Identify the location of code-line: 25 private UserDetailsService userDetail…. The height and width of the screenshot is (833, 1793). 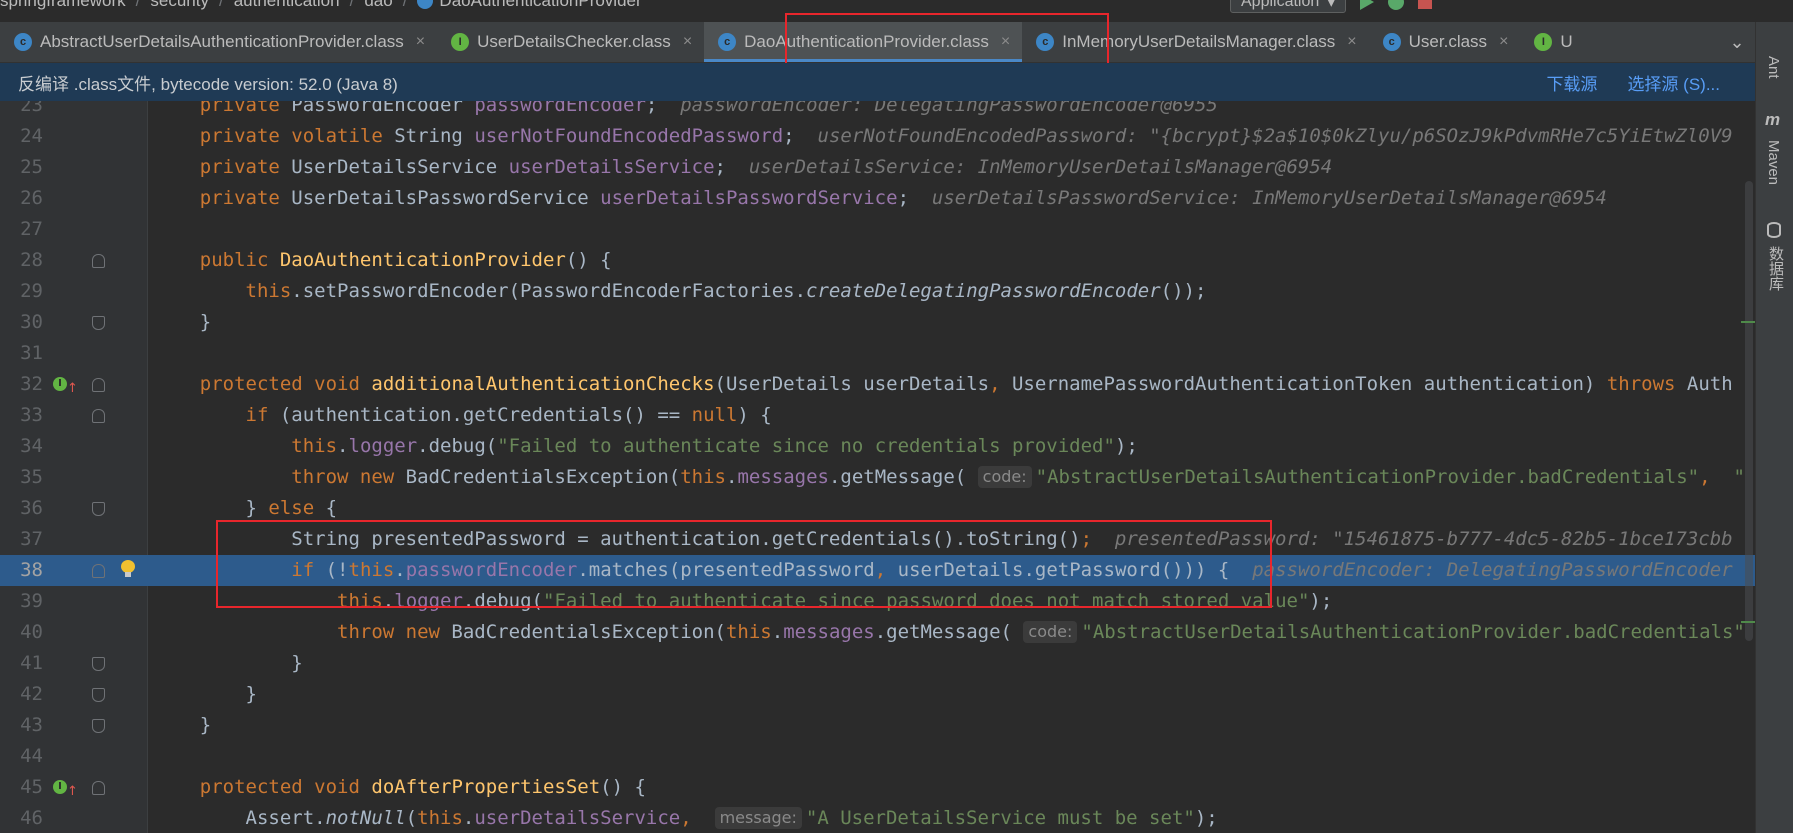
(676, 167).